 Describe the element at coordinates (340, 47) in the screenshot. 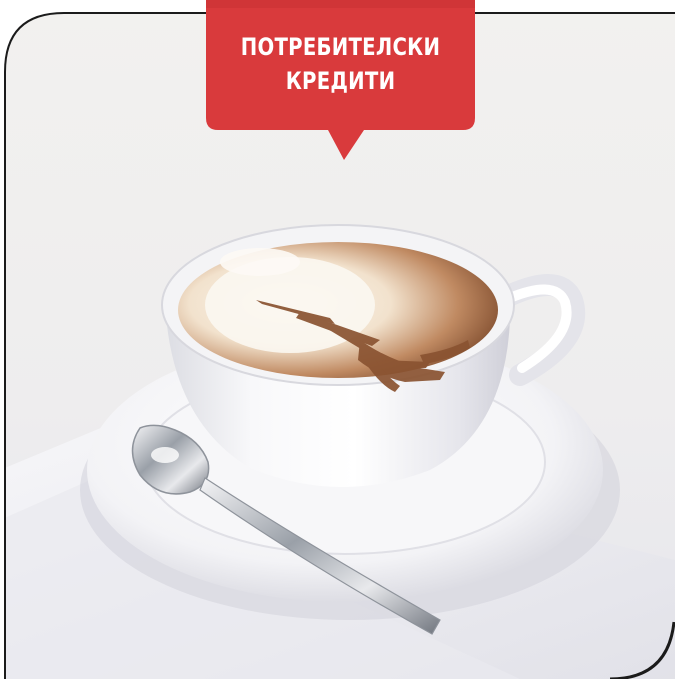

I see `banner-title-line1: ПОТРЕБИТЕЛСКИ` at that location.